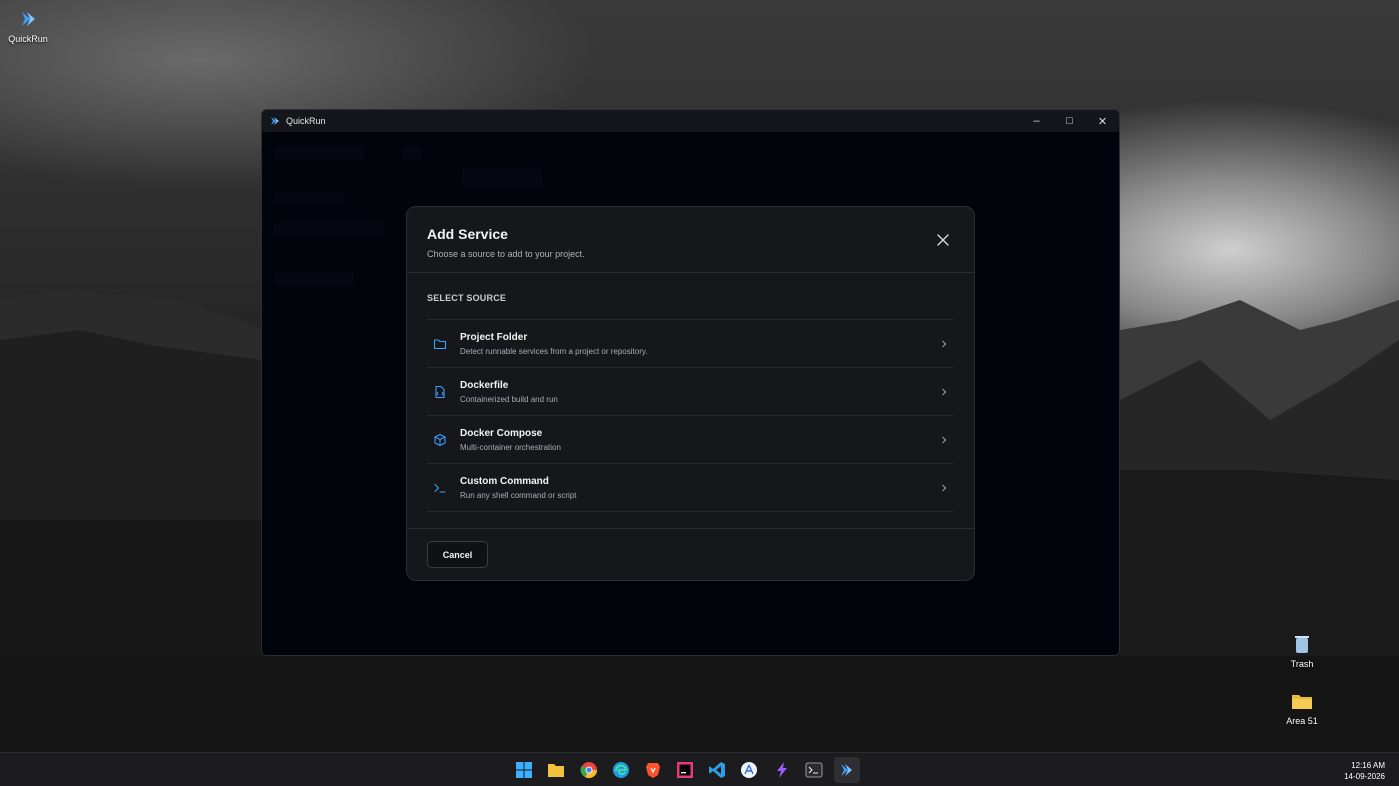 This screenshot has height=786, width=1399. Describe the element at coordinates (1302, 644) in the screenshot. I see `trash-icon` at that location.